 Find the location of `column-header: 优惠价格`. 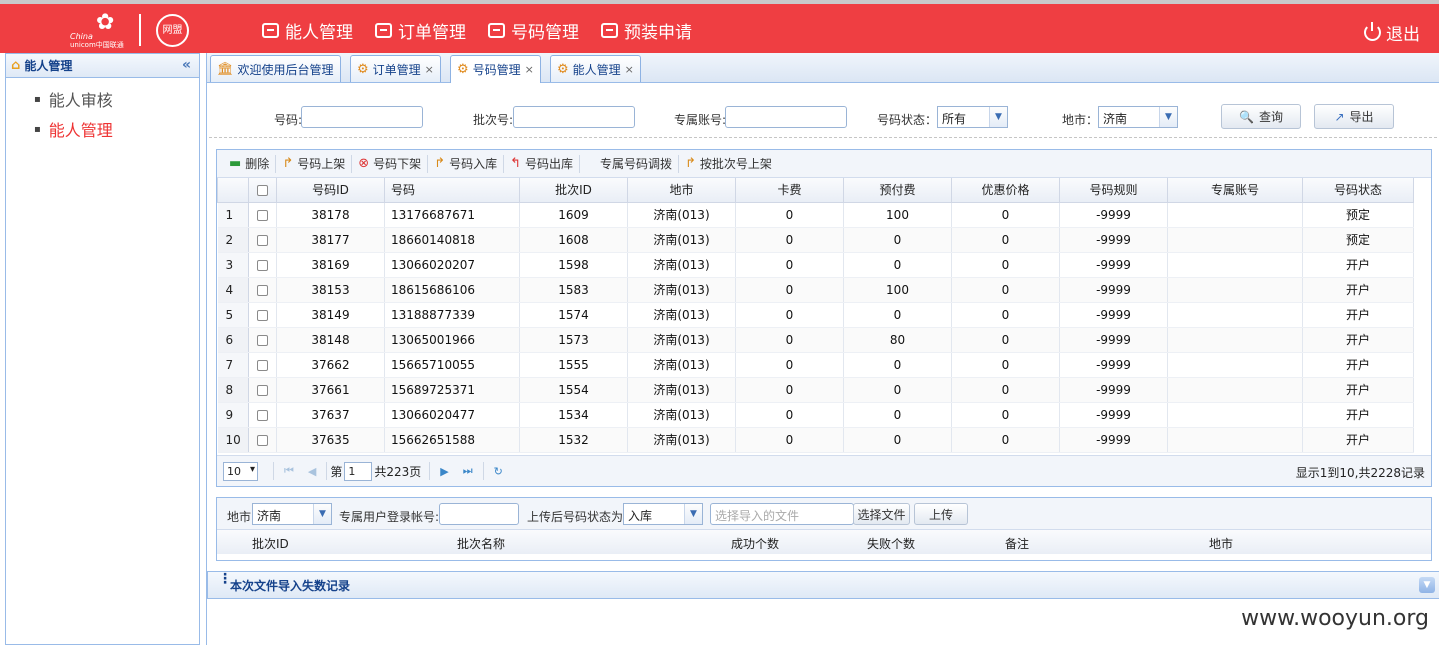

column-header: 优惠价格 is located at coordinates (1005, 190).